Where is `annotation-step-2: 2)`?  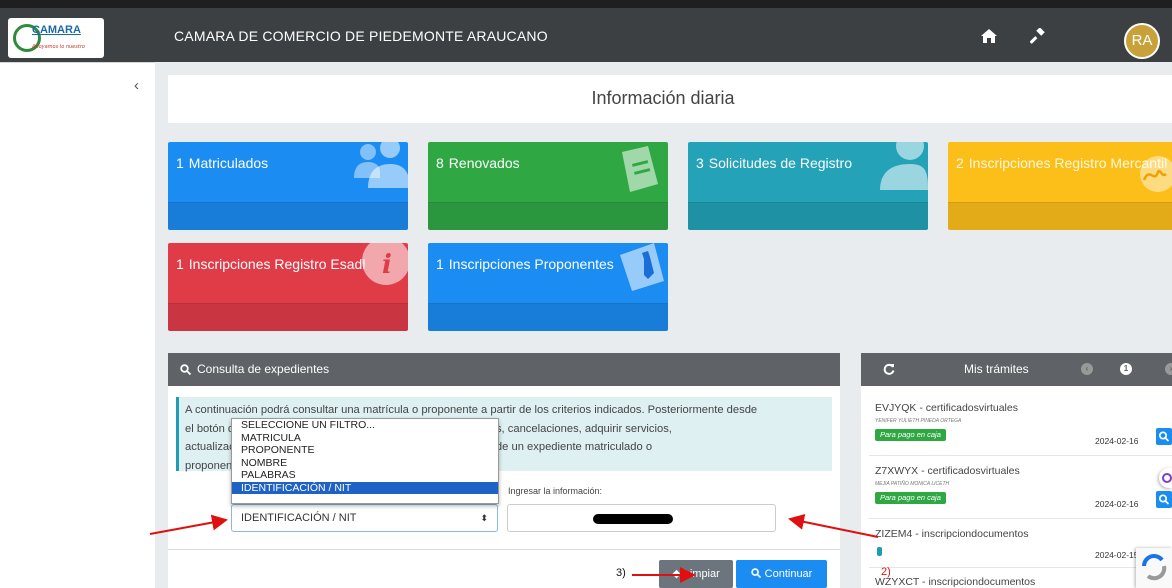
annotation-step-2: 2) is located at coordinates (886, 572).